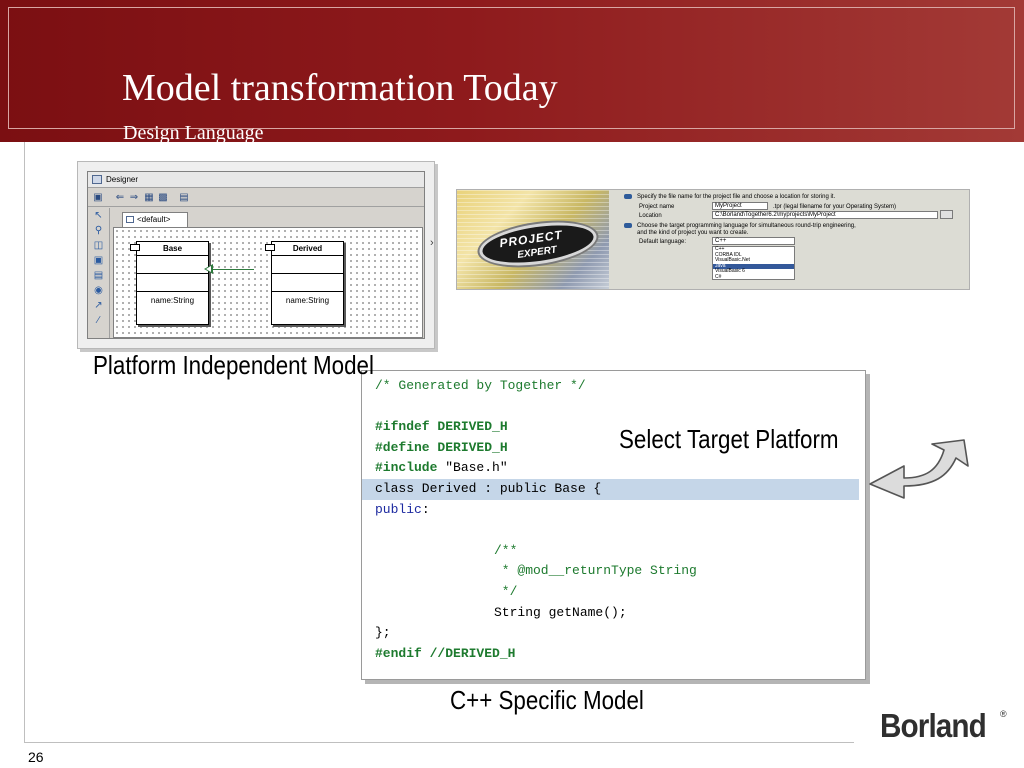 Image resolution: width=1024 pixels, height=768 pixels. Describe the element at coordinates (613, 654) in the screenshot. I see `code-line: #endif //DERIVED_H` at that location.